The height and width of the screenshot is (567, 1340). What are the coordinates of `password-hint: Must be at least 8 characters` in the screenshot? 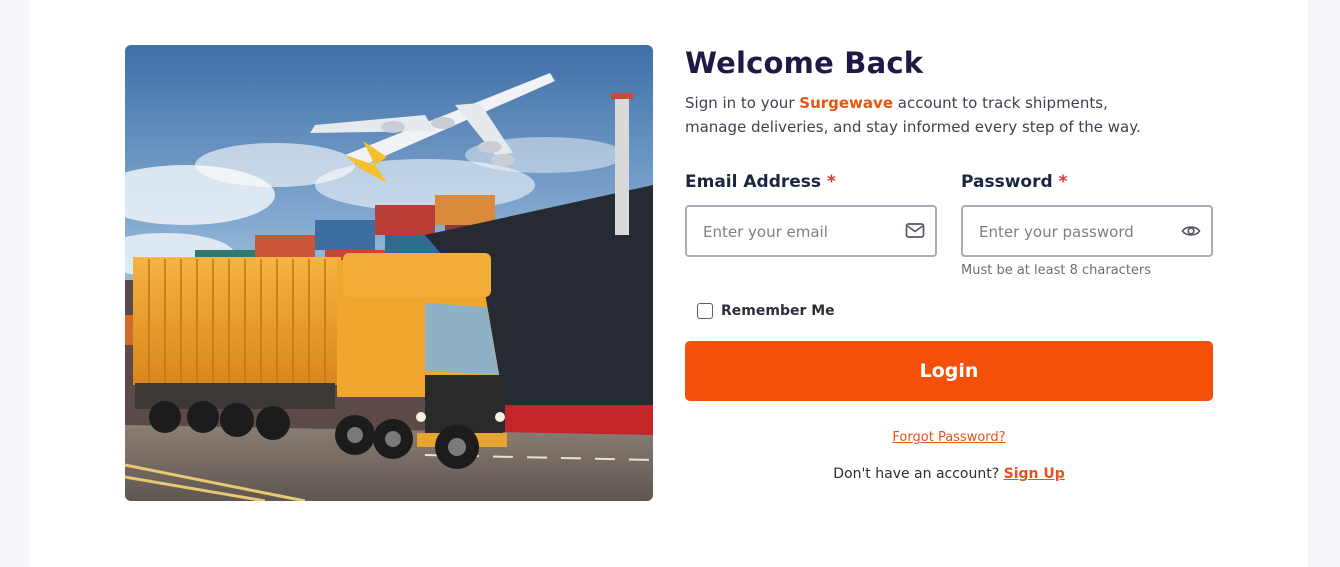 It's located at (1056, 270).